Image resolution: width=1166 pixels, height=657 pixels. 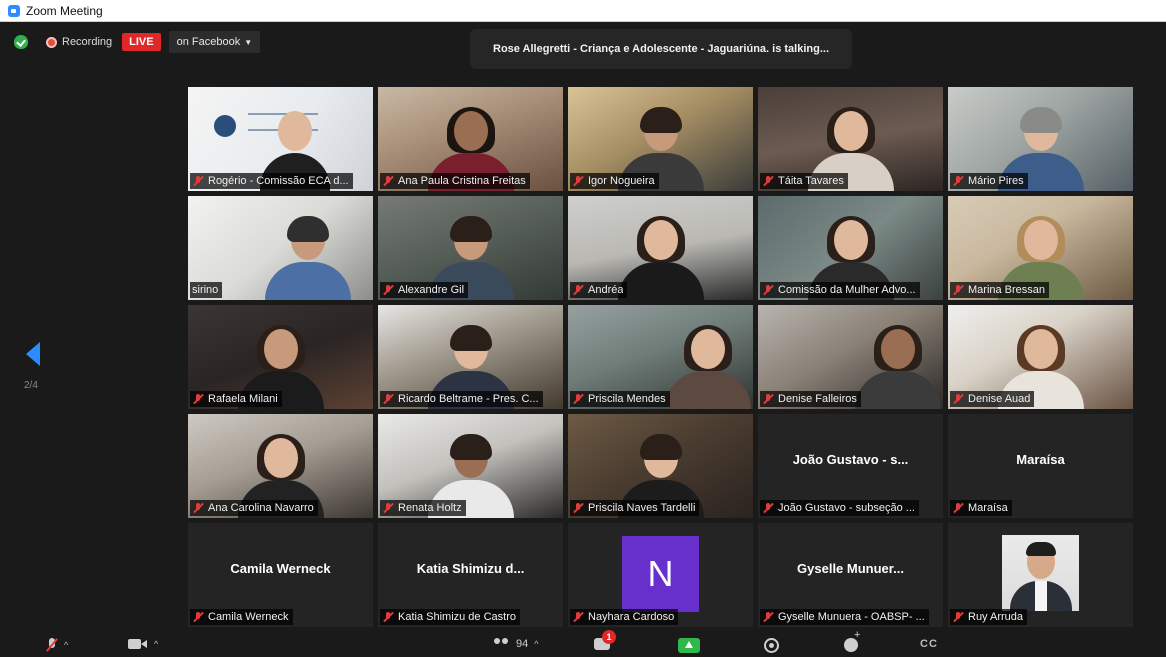 I want to click on share-screen-button, so click(x=689, y=645).